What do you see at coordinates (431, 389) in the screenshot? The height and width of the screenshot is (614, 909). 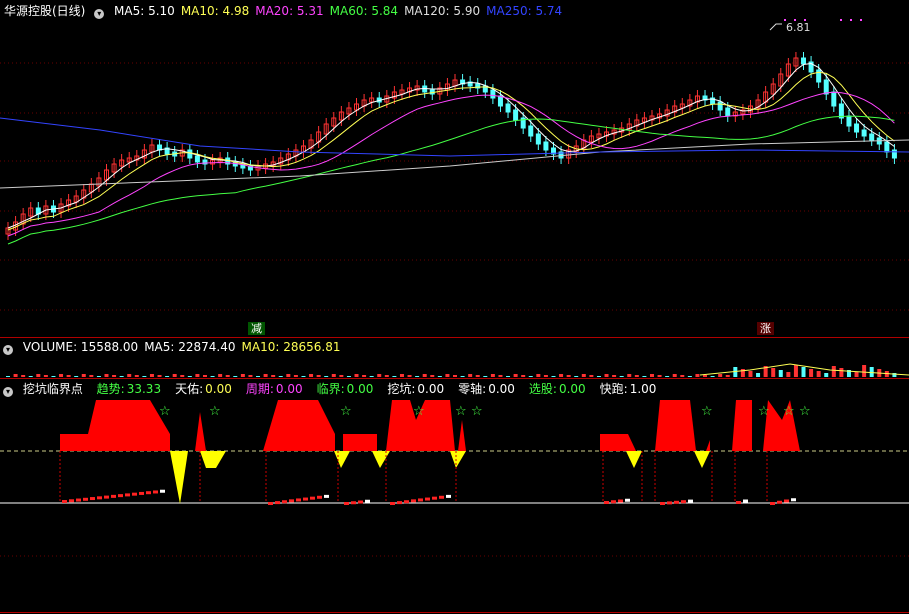 I see `indicator-field-value-4: 0.00` at bounding box center [431, 389].